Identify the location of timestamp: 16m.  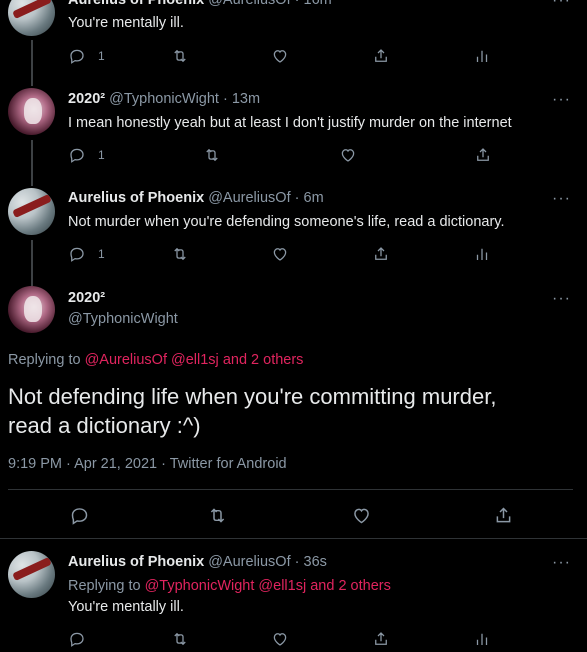
(318, 4).